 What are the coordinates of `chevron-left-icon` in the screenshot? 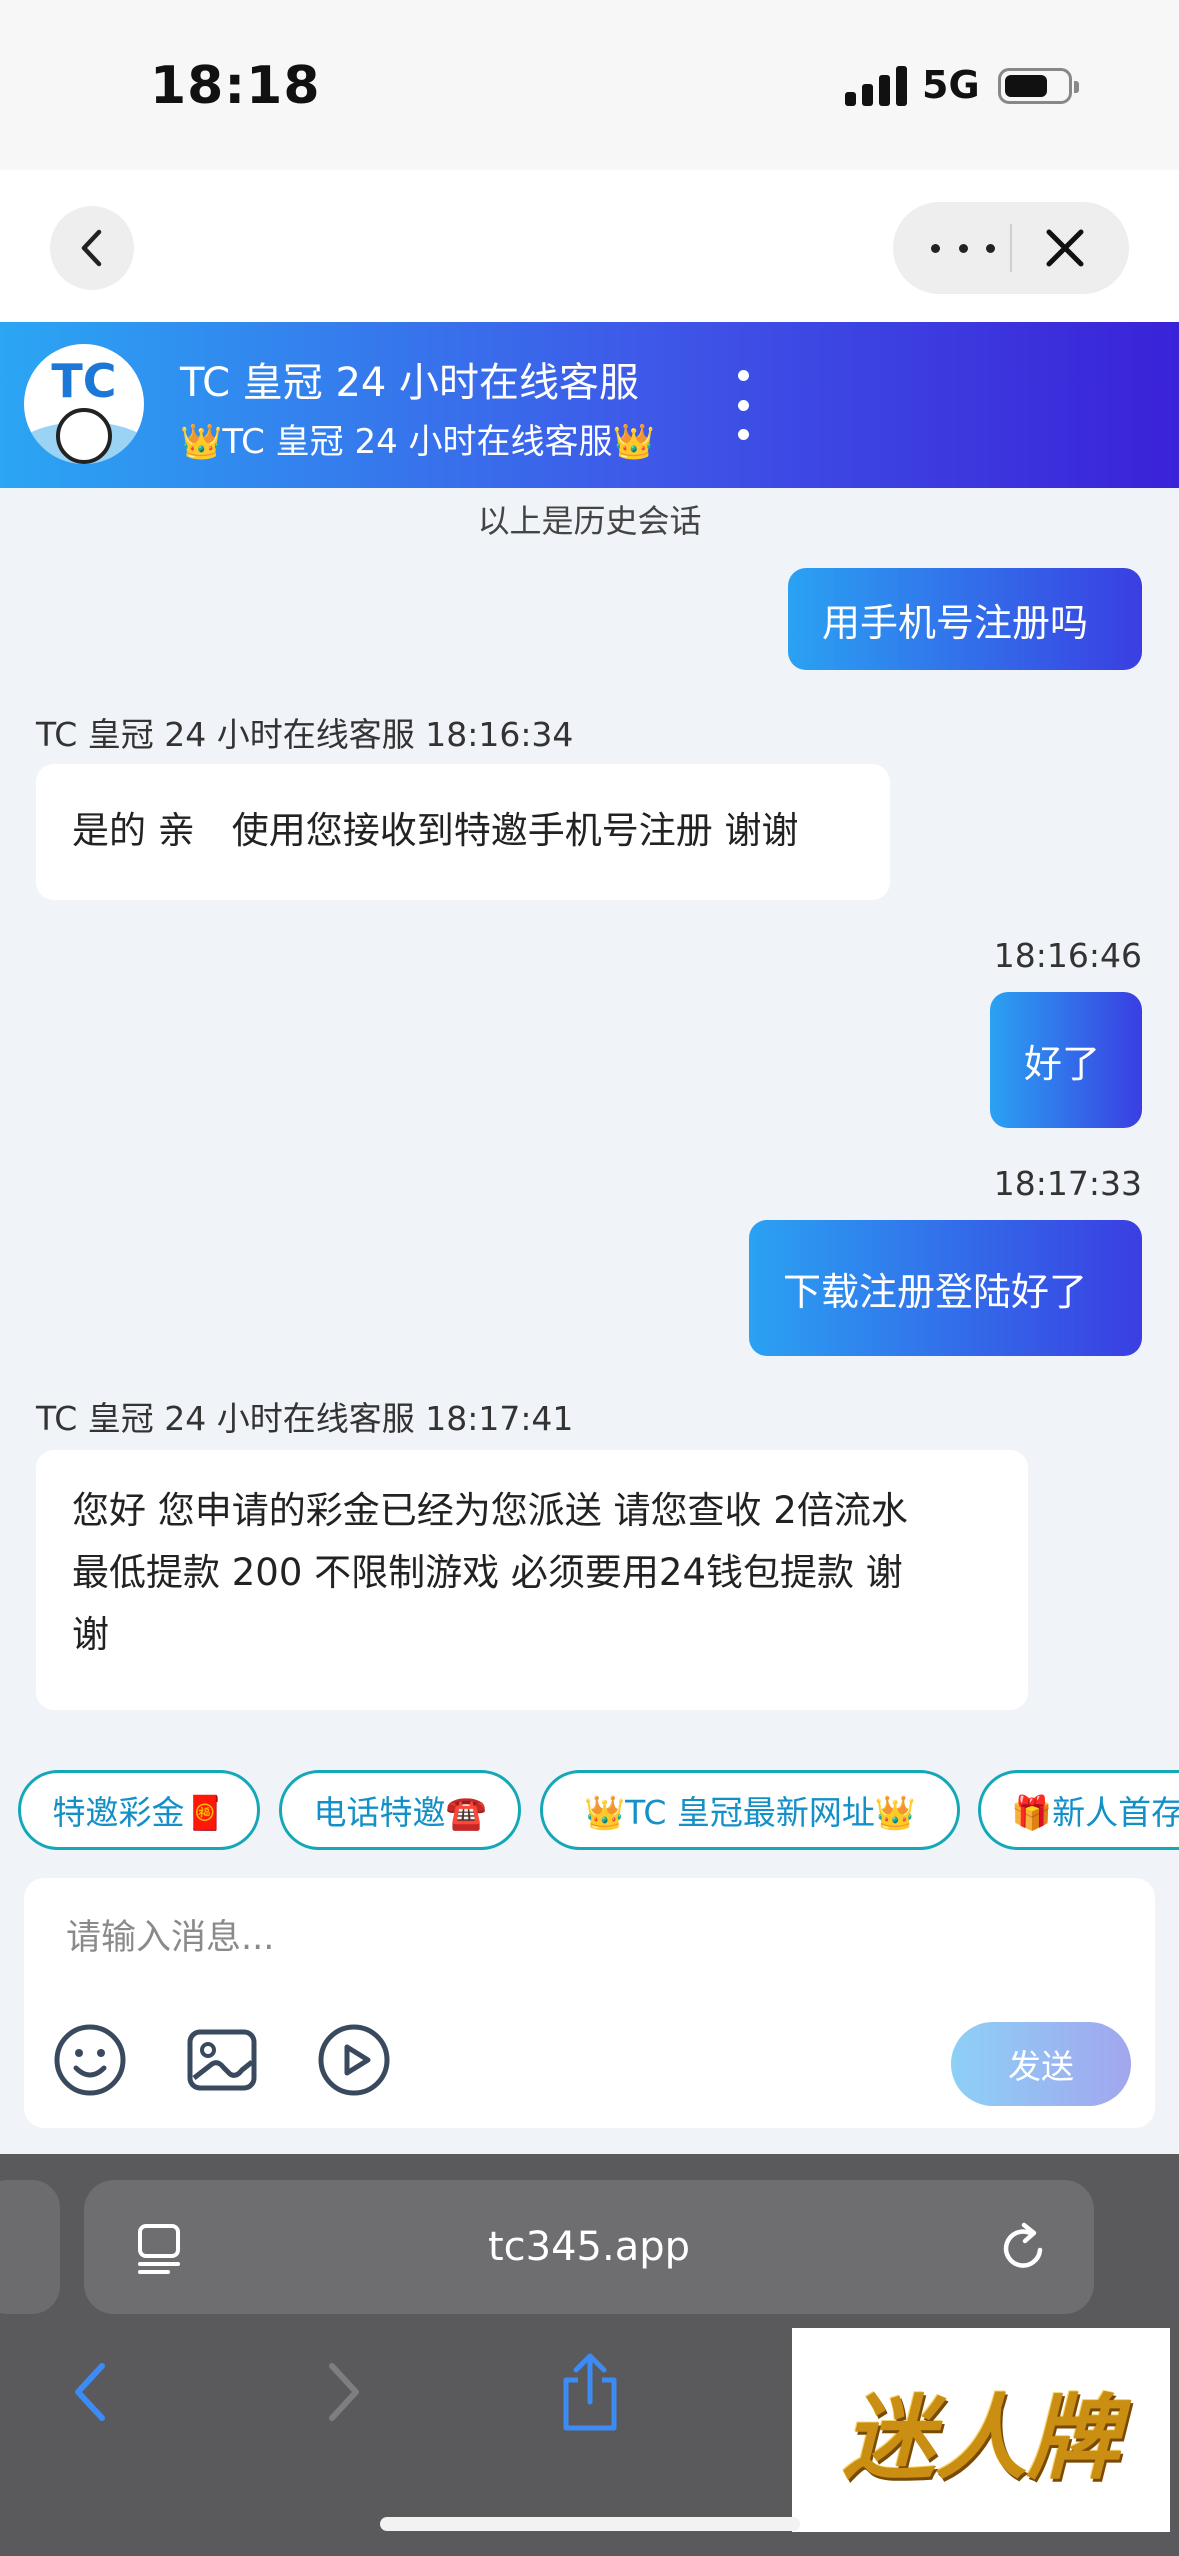 It's located at (91, 248).